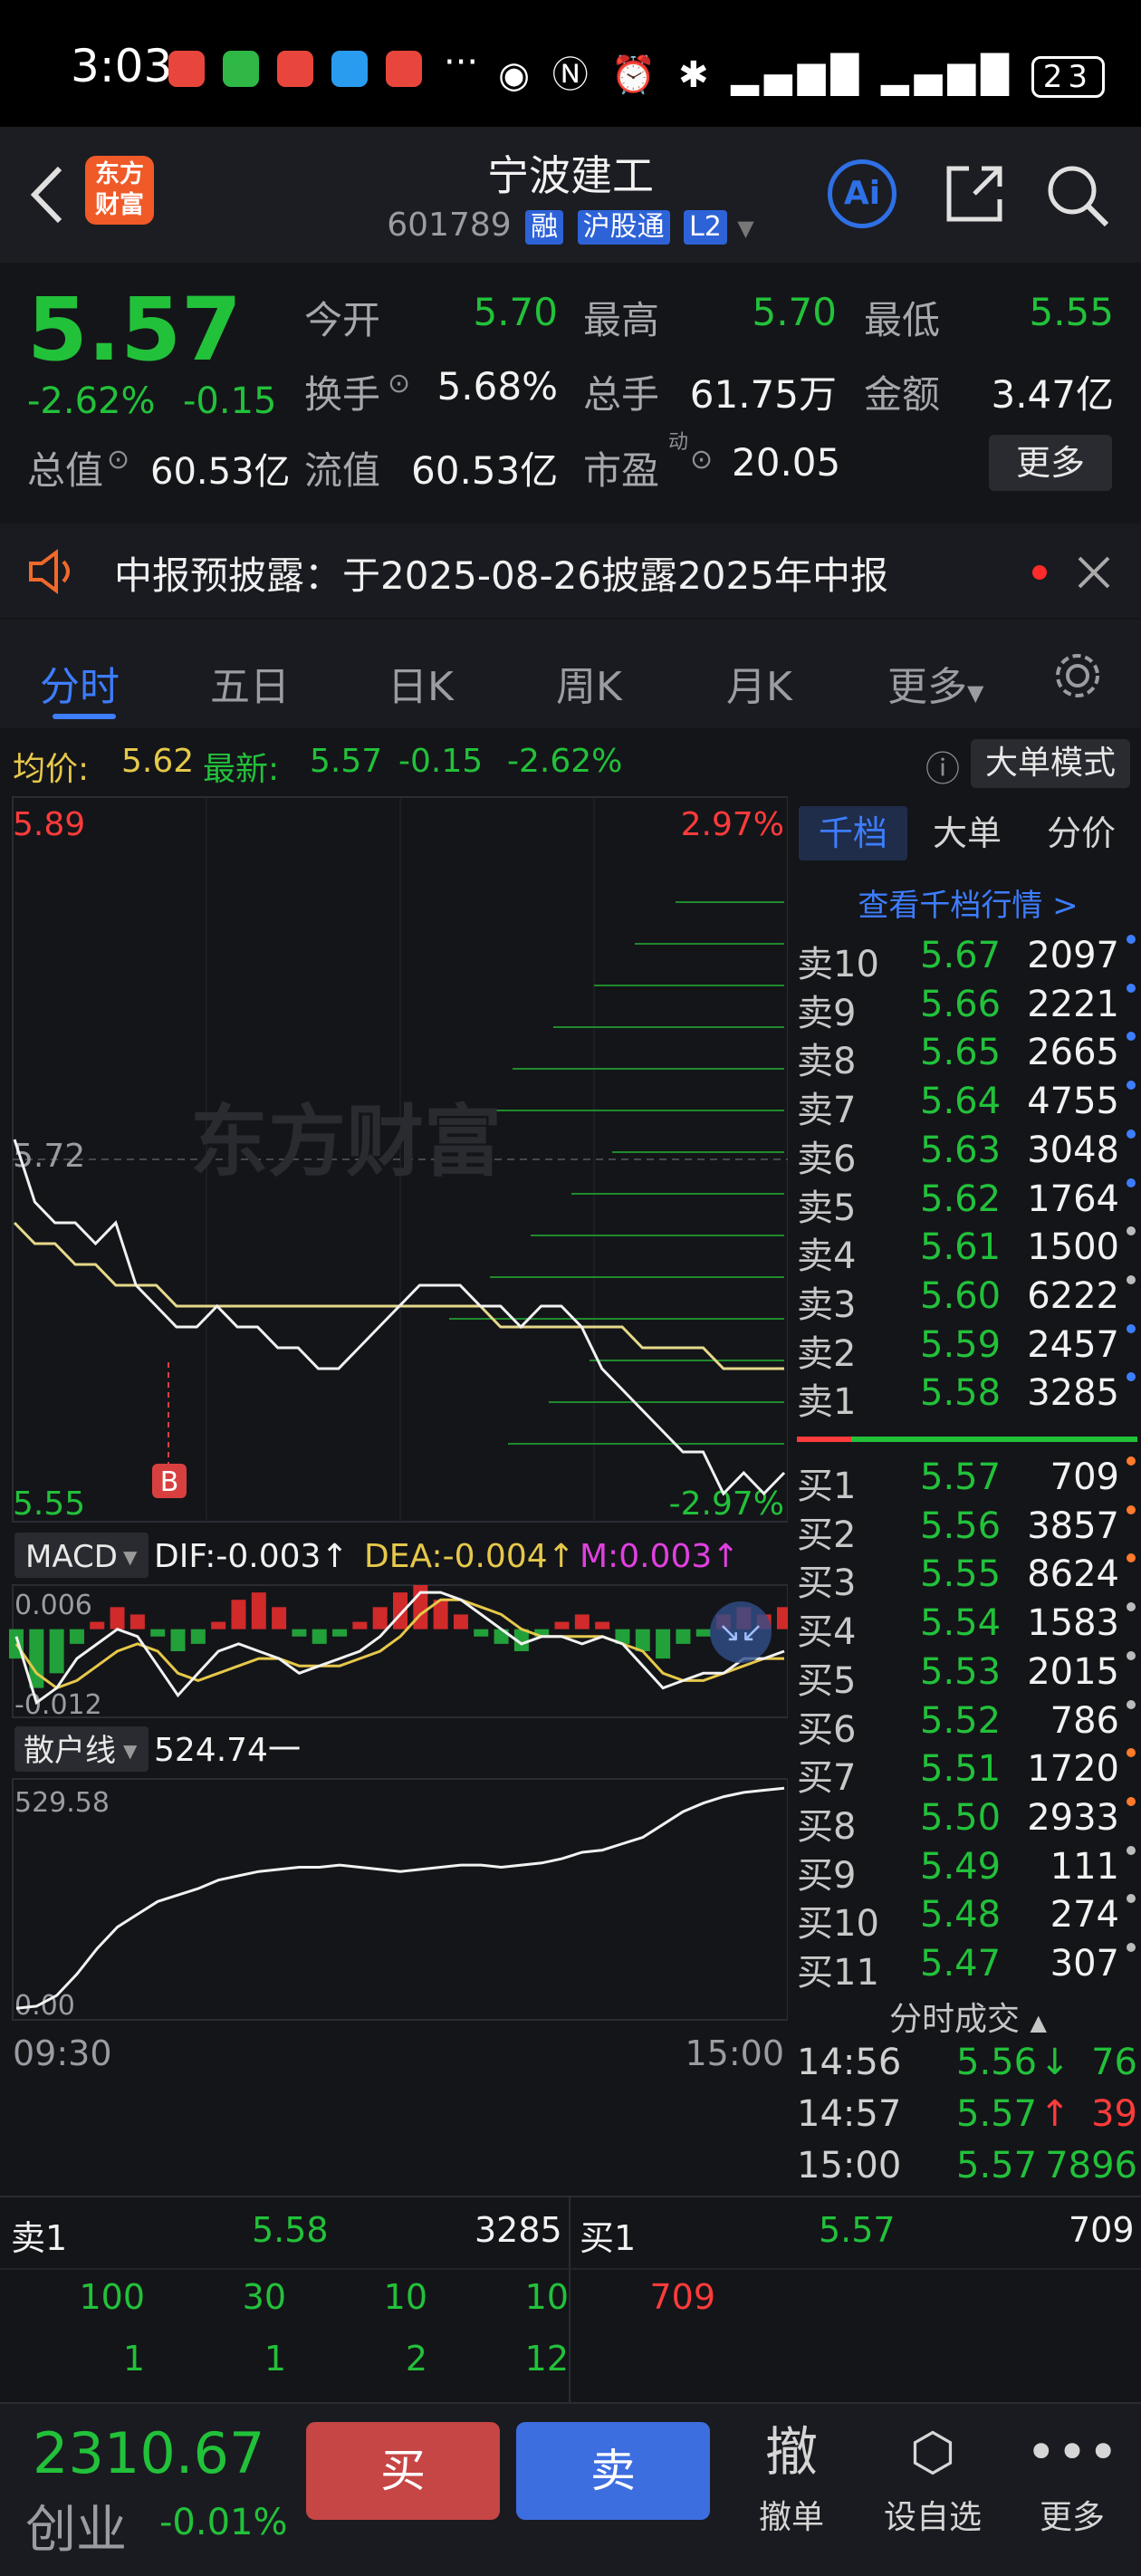 This screenshot has width=1141, height=2576. I want to click on info-icon-2: ⊙, so click(118, 460).